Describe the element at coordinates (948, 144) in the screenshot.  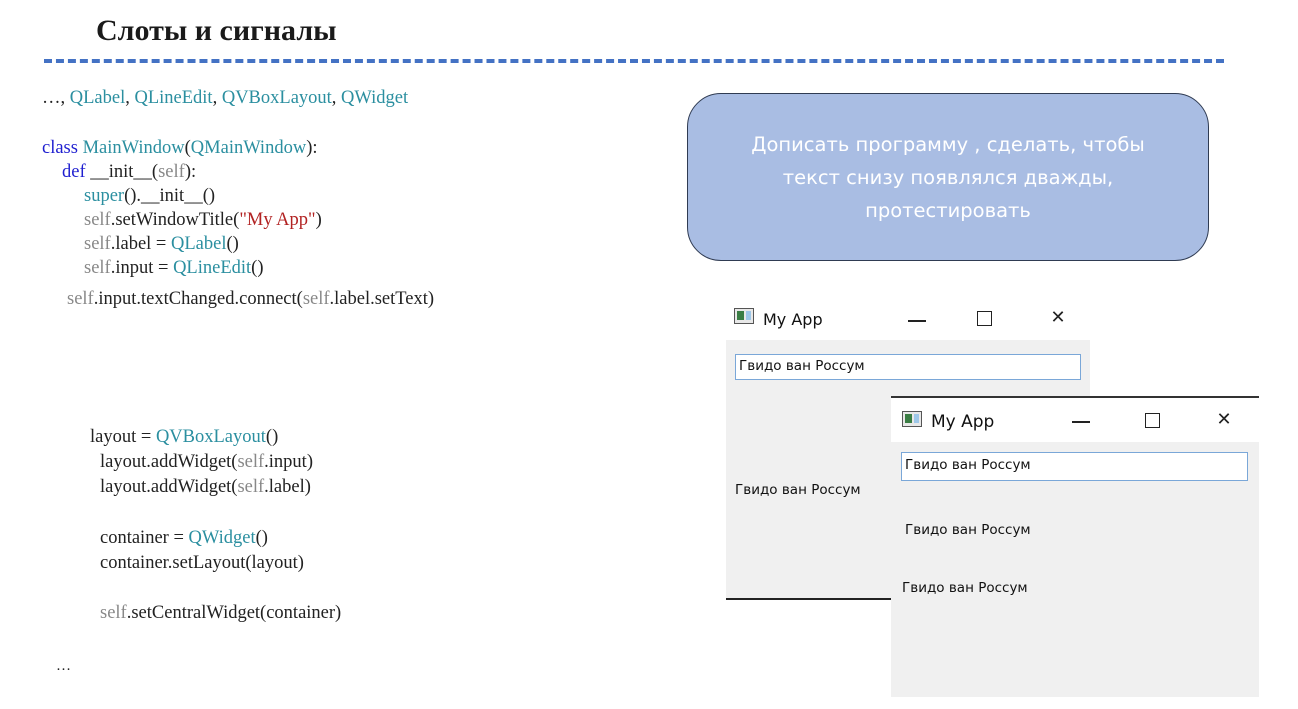
I see `callout-line-1: Дописать программу , сделать, чтобы` at that location.